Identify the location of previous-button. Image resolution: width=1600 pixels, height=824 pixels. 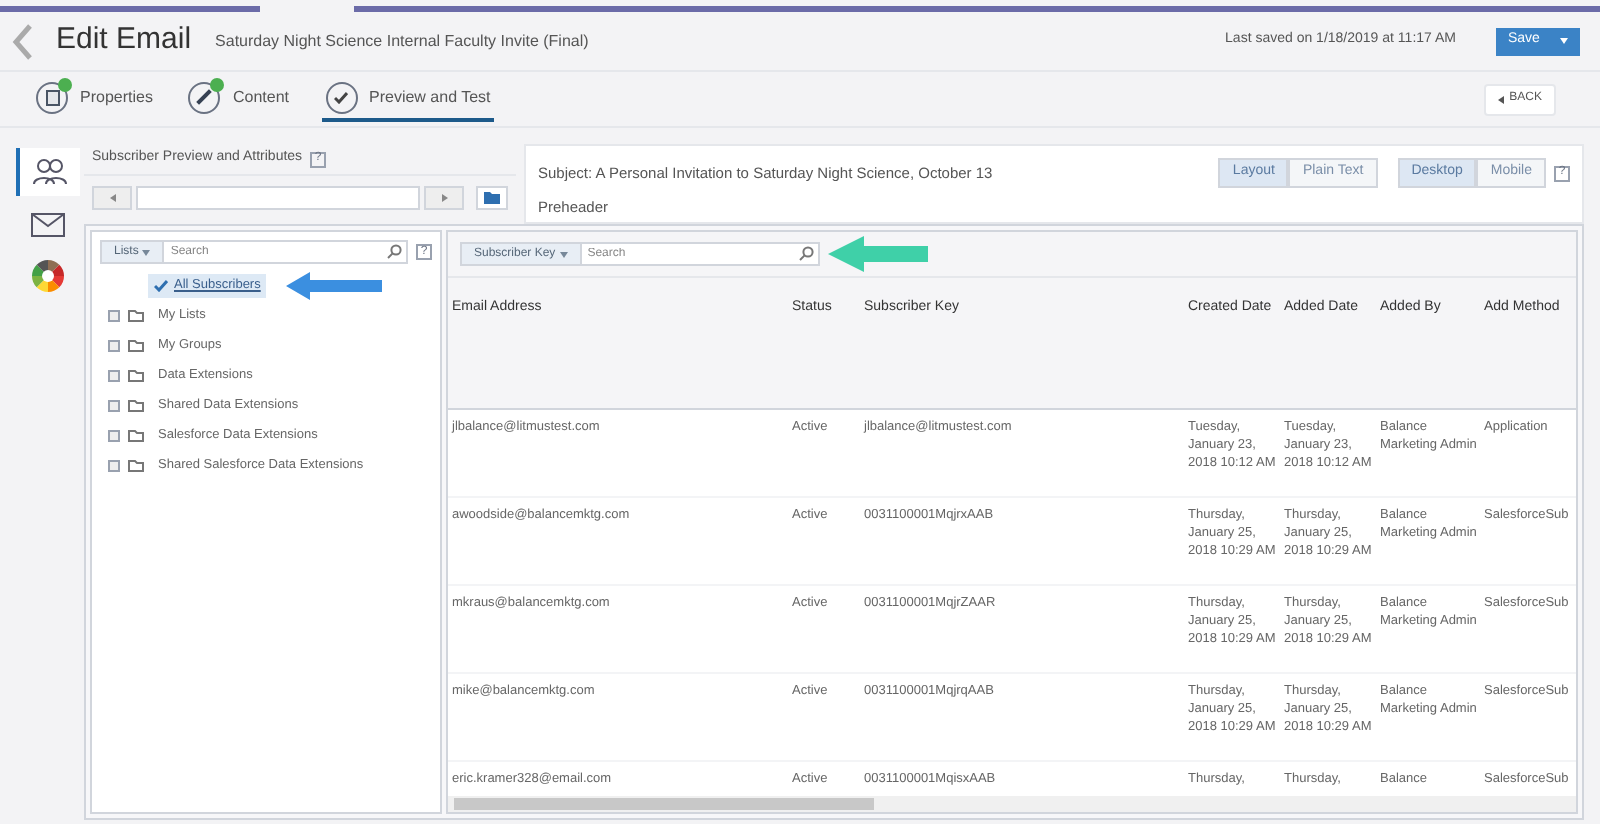
(112, 198).